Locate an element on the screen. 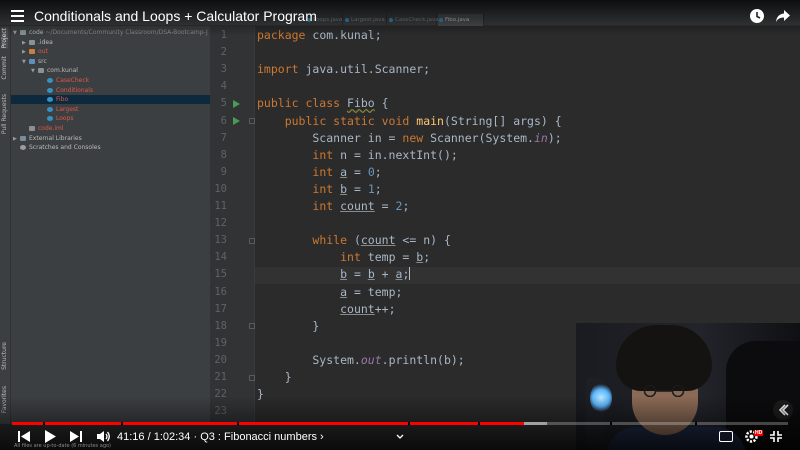  hd-badge: HD is located at coordinates (759, 433).